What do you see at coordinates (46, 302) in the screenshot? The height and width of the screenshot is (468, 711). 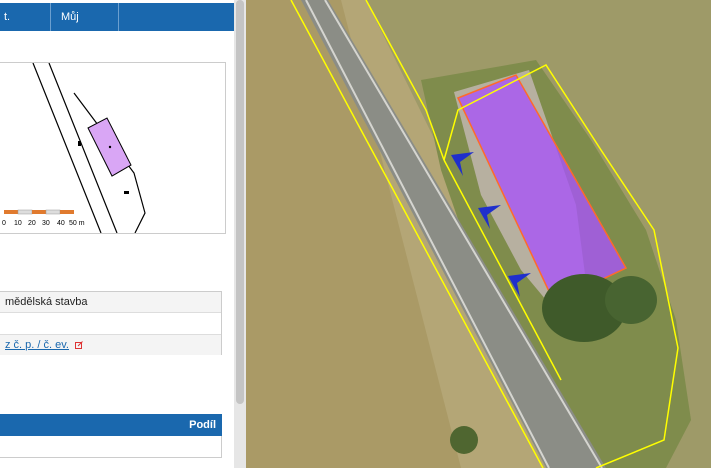 I see `type-value: mědělská stavba` at bounding box center [46, 302].